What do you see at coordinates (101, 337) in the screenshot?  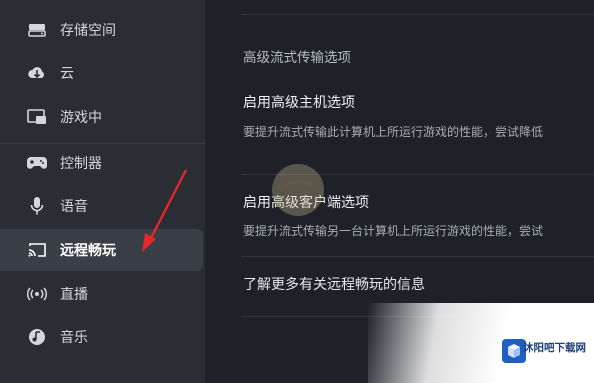 I see `sidebar-item-music: 音乐` at bounding box center [101, 337].